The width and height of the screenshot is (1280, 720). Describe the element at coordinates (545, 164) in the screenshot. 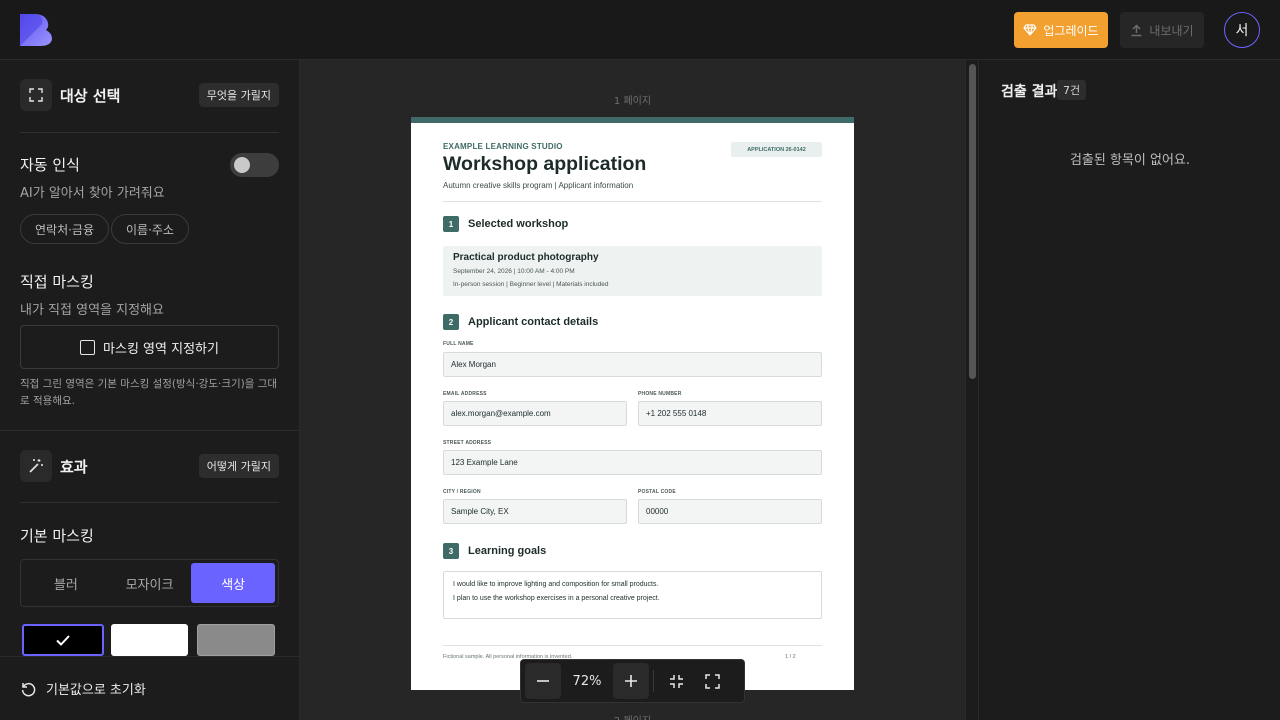

I see `doc-title: Workshop application` at that location.